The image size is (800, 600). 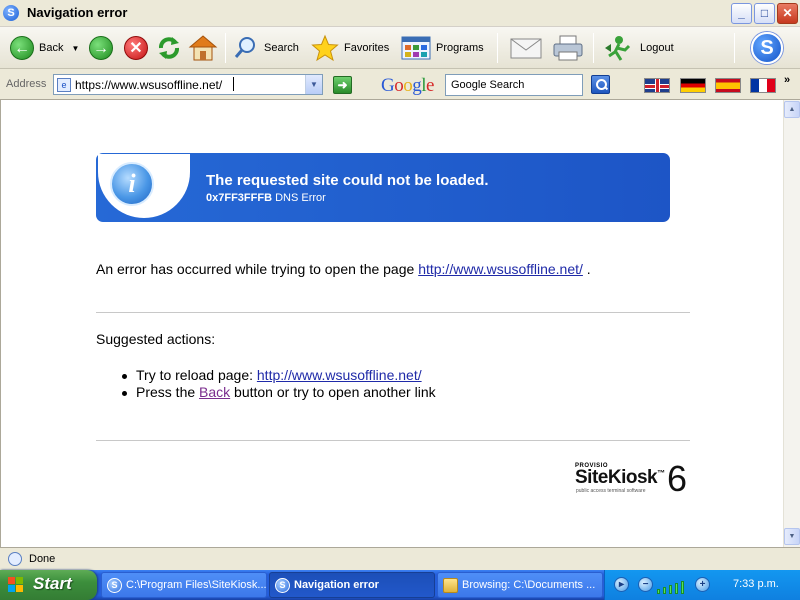 What do you see at coordinates (325, 48) in the screenshot?
I see `star-icon` at bounding box center [325, 48].